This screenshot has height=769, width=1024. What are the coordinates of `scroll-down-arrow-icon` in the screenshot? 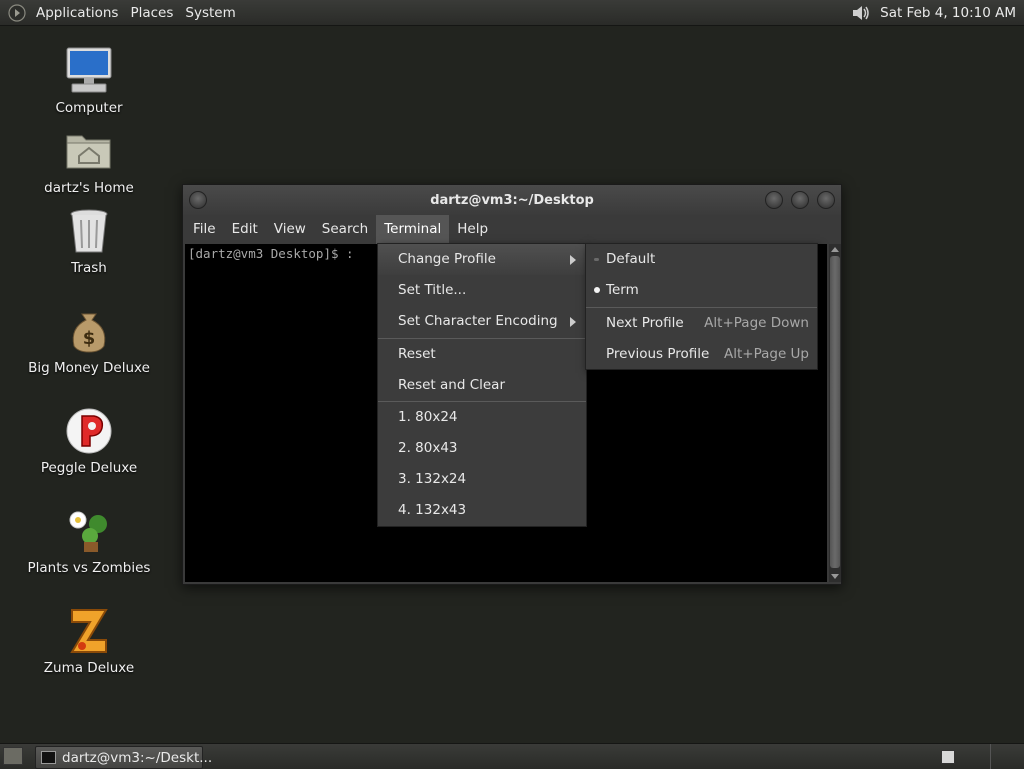 It's located at (835, 576).